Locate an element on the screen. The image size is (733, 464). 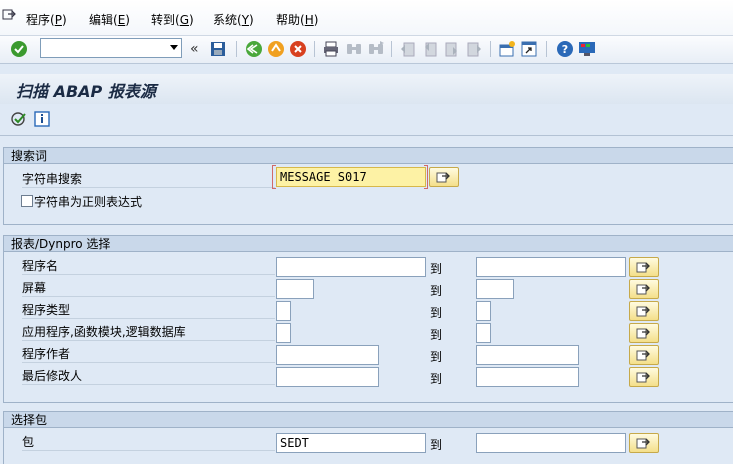
screen-to-field is located at coordinates (495, 289).